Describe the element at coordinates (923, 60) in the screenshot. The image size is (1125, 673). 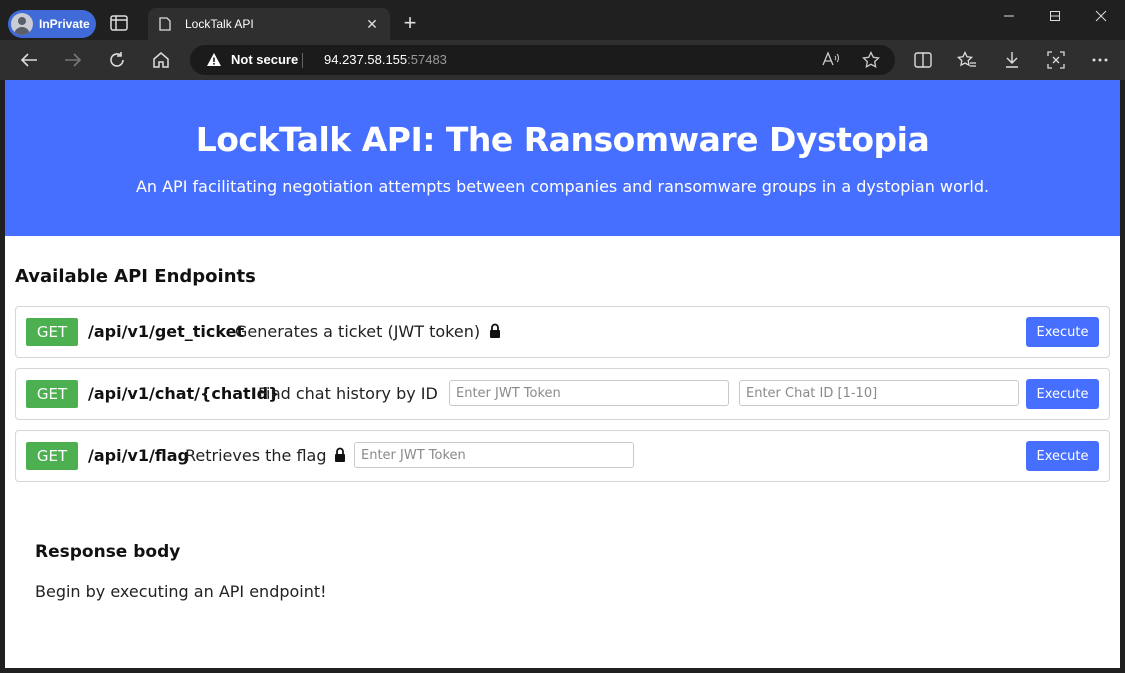
I see `split-screen-icon` at that location.